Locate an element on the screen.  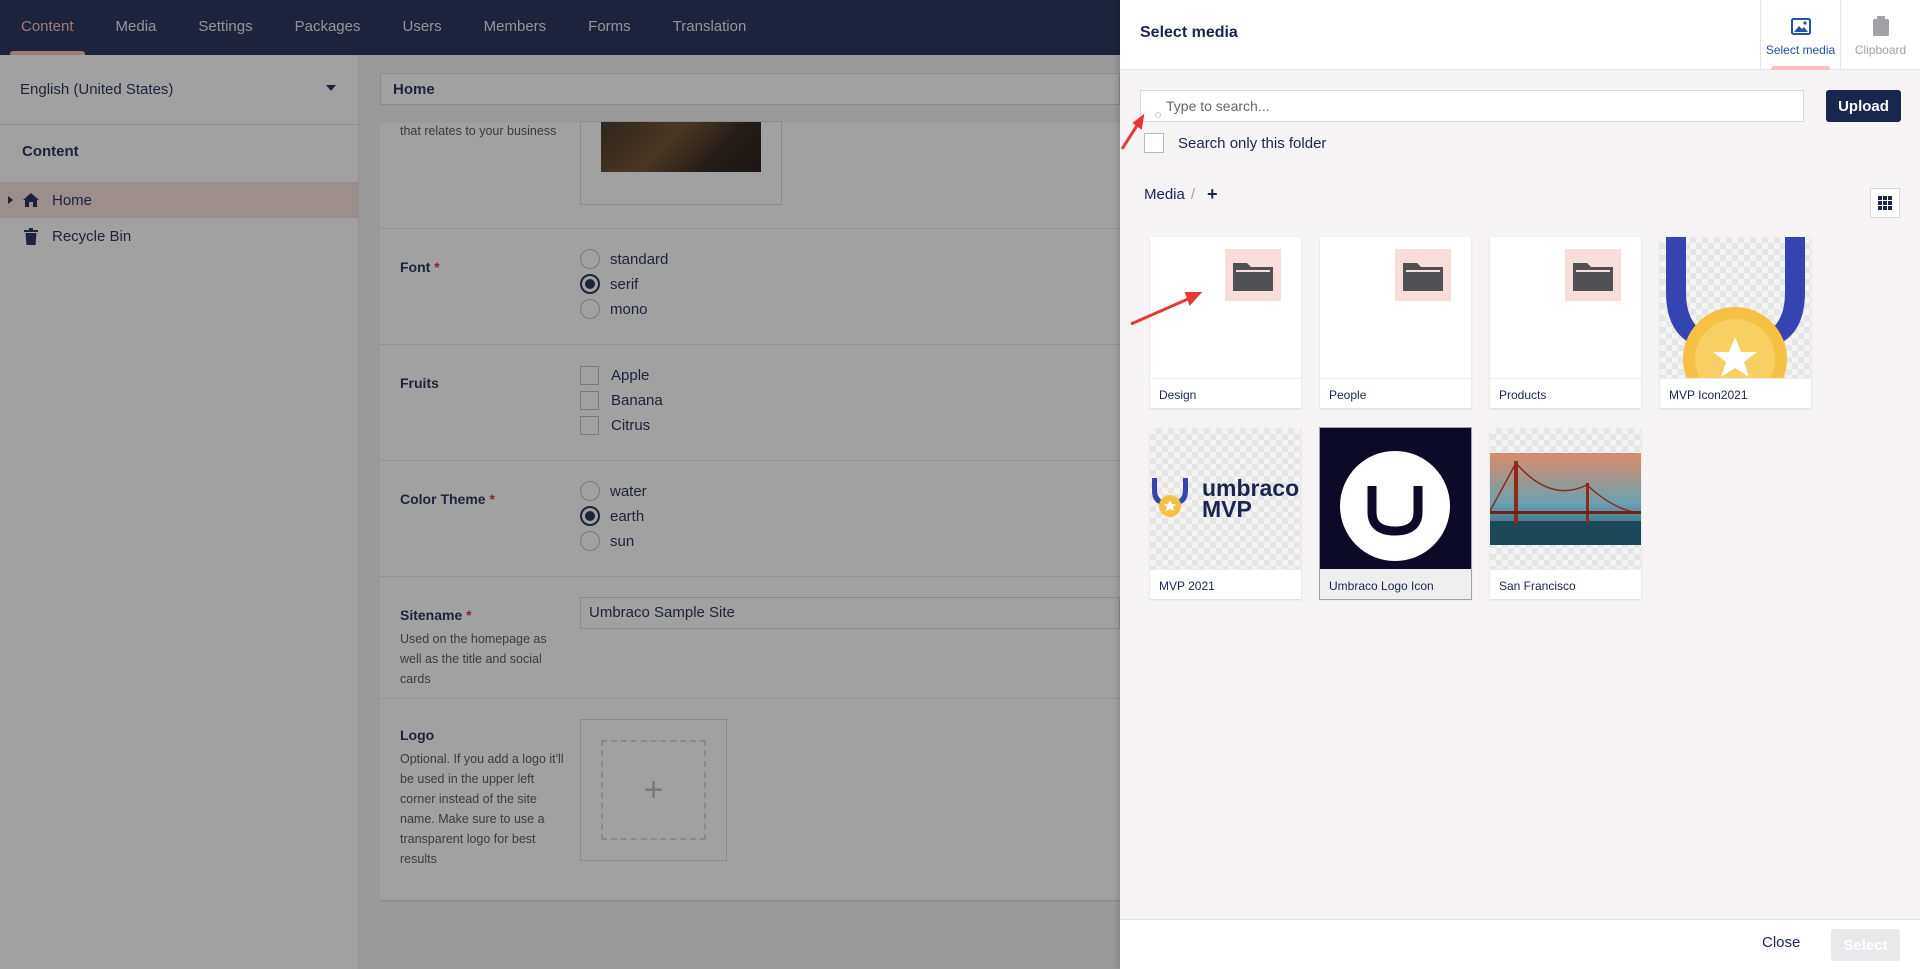
grid-icon is located at coordinates (1885, 203).